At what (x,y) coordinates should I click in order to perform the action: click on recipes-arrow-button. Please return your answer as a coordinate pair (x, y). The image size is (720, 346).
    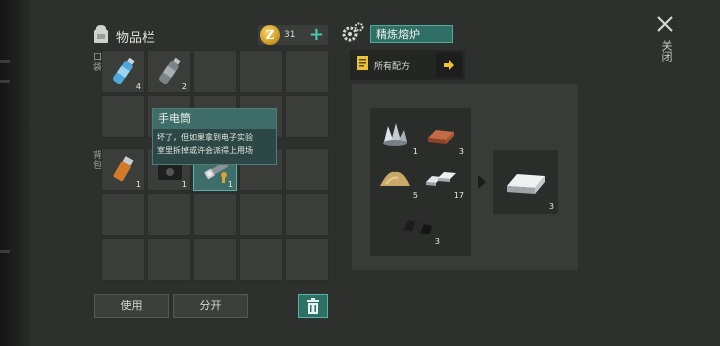
    Looking at the image, I should click on (449, 65).